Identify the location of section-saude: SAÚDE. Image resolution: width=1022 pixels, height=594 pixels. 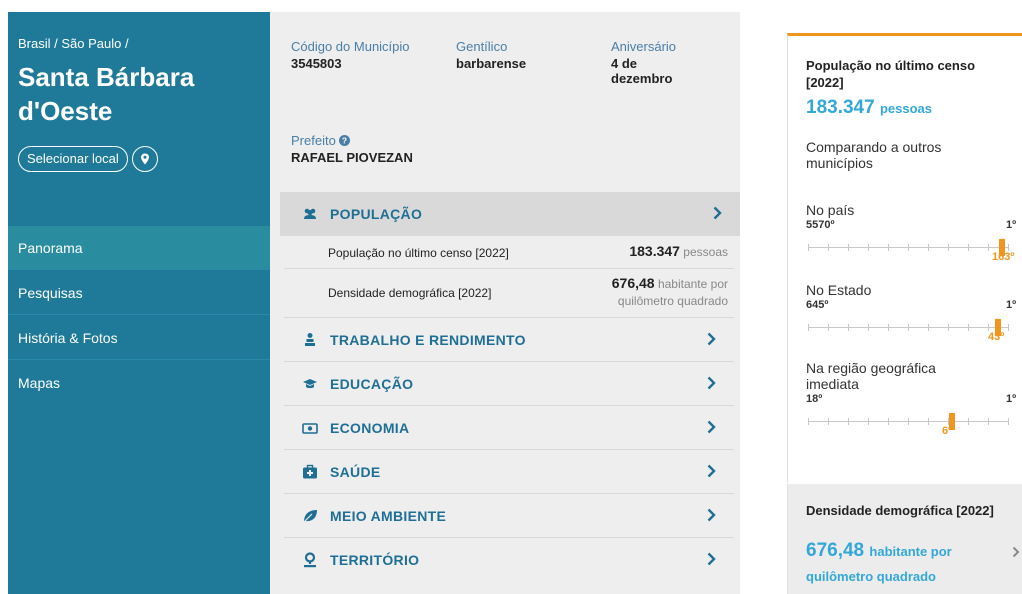
(509, 472).